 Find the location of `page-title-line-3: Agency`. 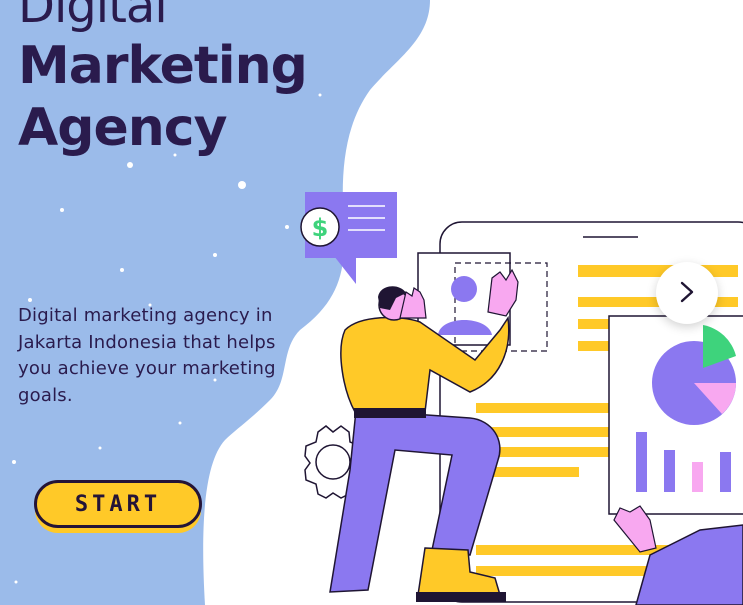

page-title-line-3: Agency is located at coordinates (122, 128).